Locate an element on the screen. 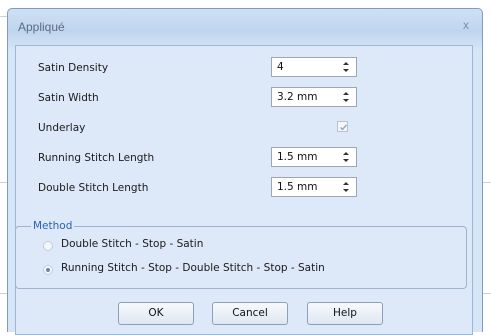  ok-button: OK is located at coordinates (156, 313).